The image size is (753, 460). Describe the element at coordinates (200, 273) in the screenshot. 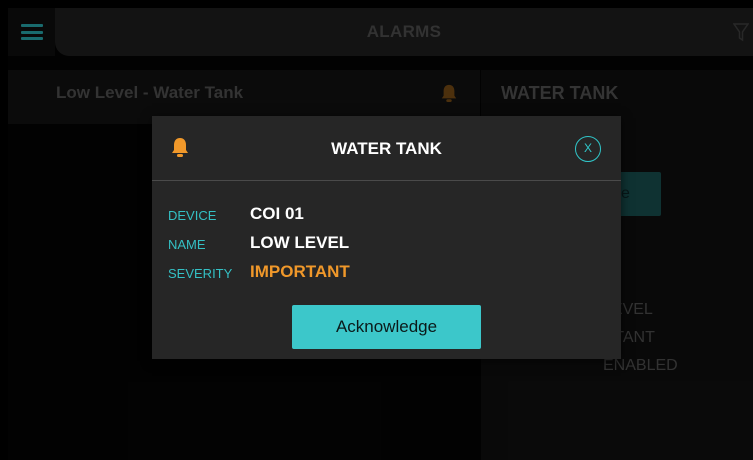

I see `severity-label: SEVERITY` at that location.